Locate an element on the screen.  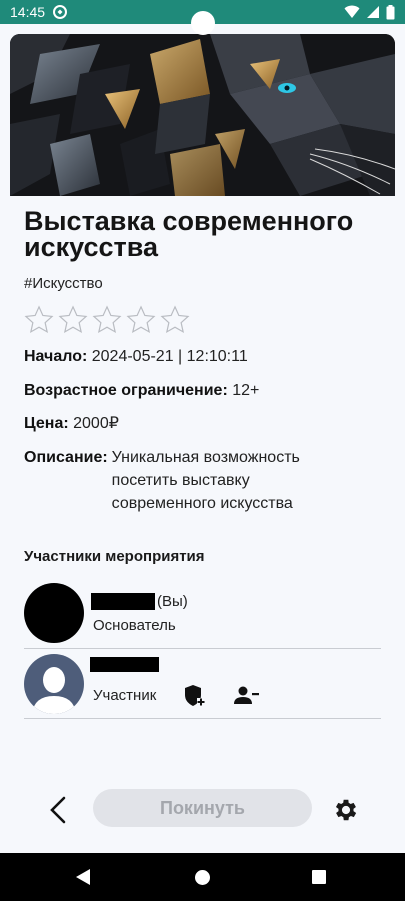
event-category-tag: #Искусство is located at coordinates (63, 283).